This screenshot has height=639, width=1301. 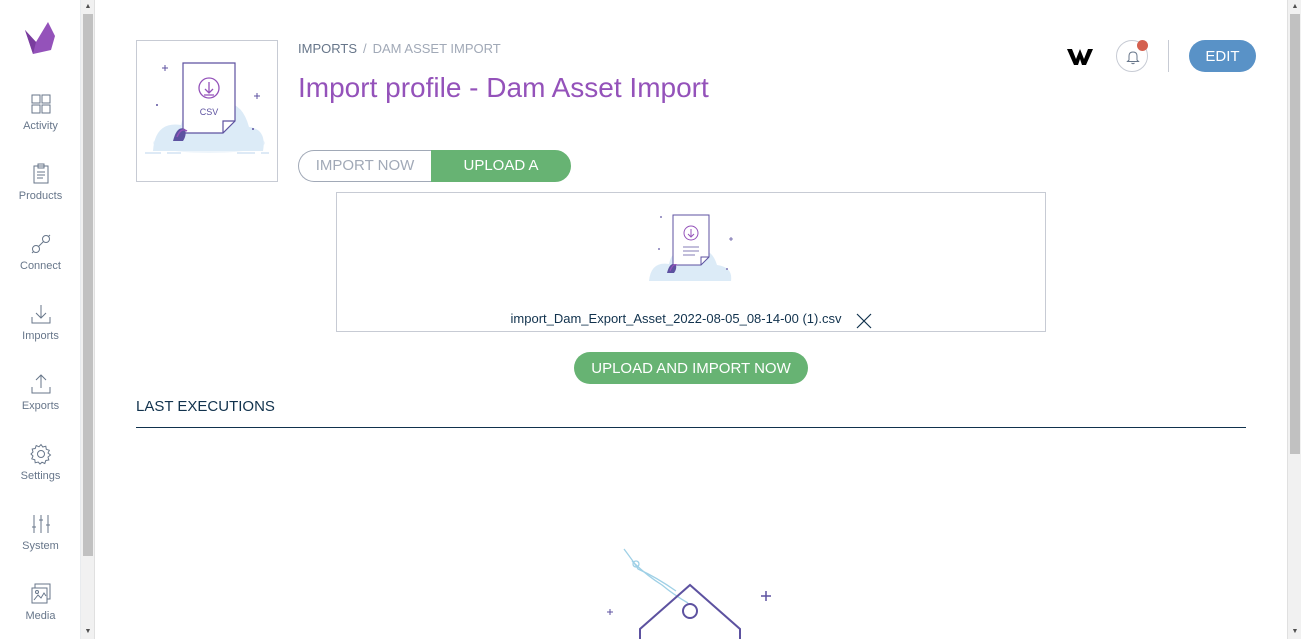 What do you see at coordinates (691, 368) in the screenshot?
I see `upload-and-import-button: UPLOAD AND IMPORT NOW` at bounding box center [691, 368].